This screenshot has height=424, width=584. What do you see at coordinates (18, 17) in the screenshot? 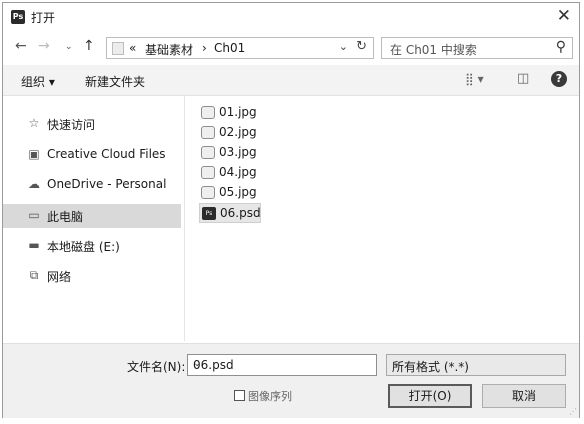
I see `photoshop-logo-icon: Ps` at bounding box center [18, 17].